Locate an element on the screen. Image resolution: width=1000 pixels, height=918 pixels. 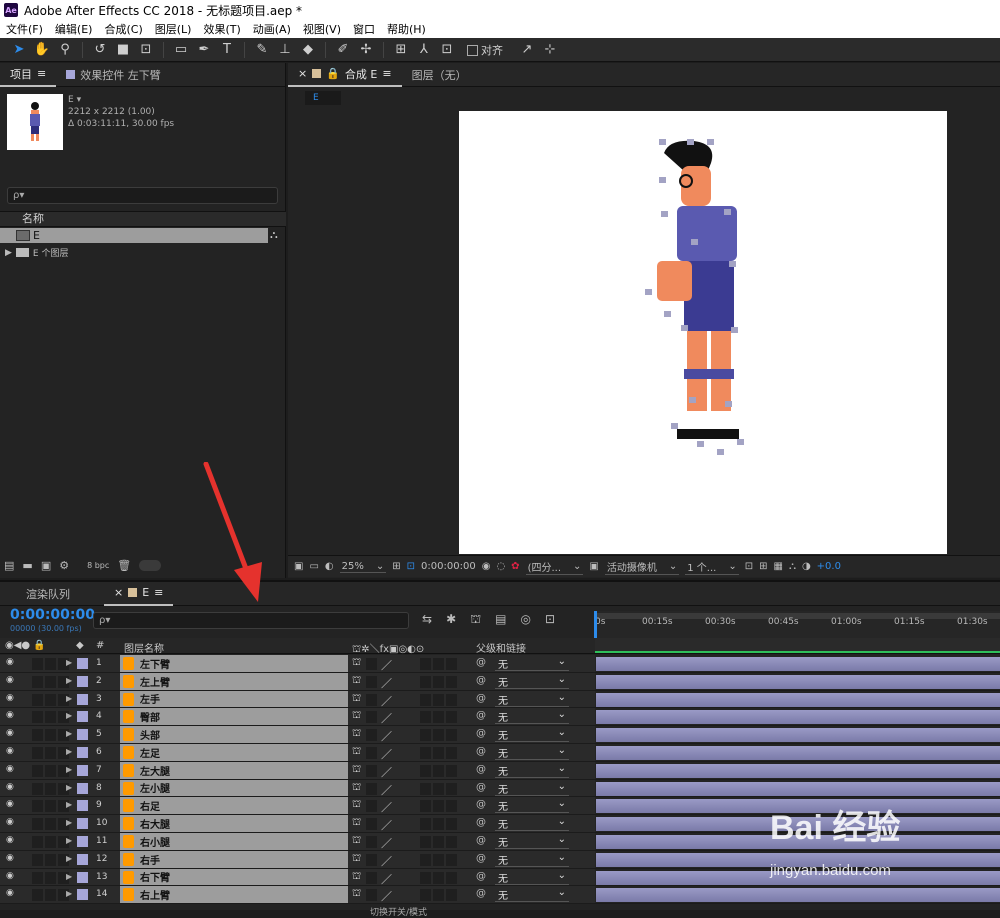
menu-layer: 图层(L) is located at coordinates (173, 29).